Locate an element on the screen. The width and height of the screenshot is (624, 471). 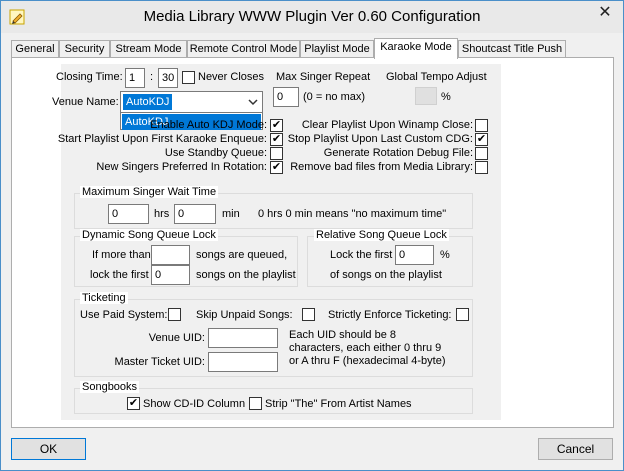
uid-hint-1: Each UID should be 8 is located at coordinates (343, 335).